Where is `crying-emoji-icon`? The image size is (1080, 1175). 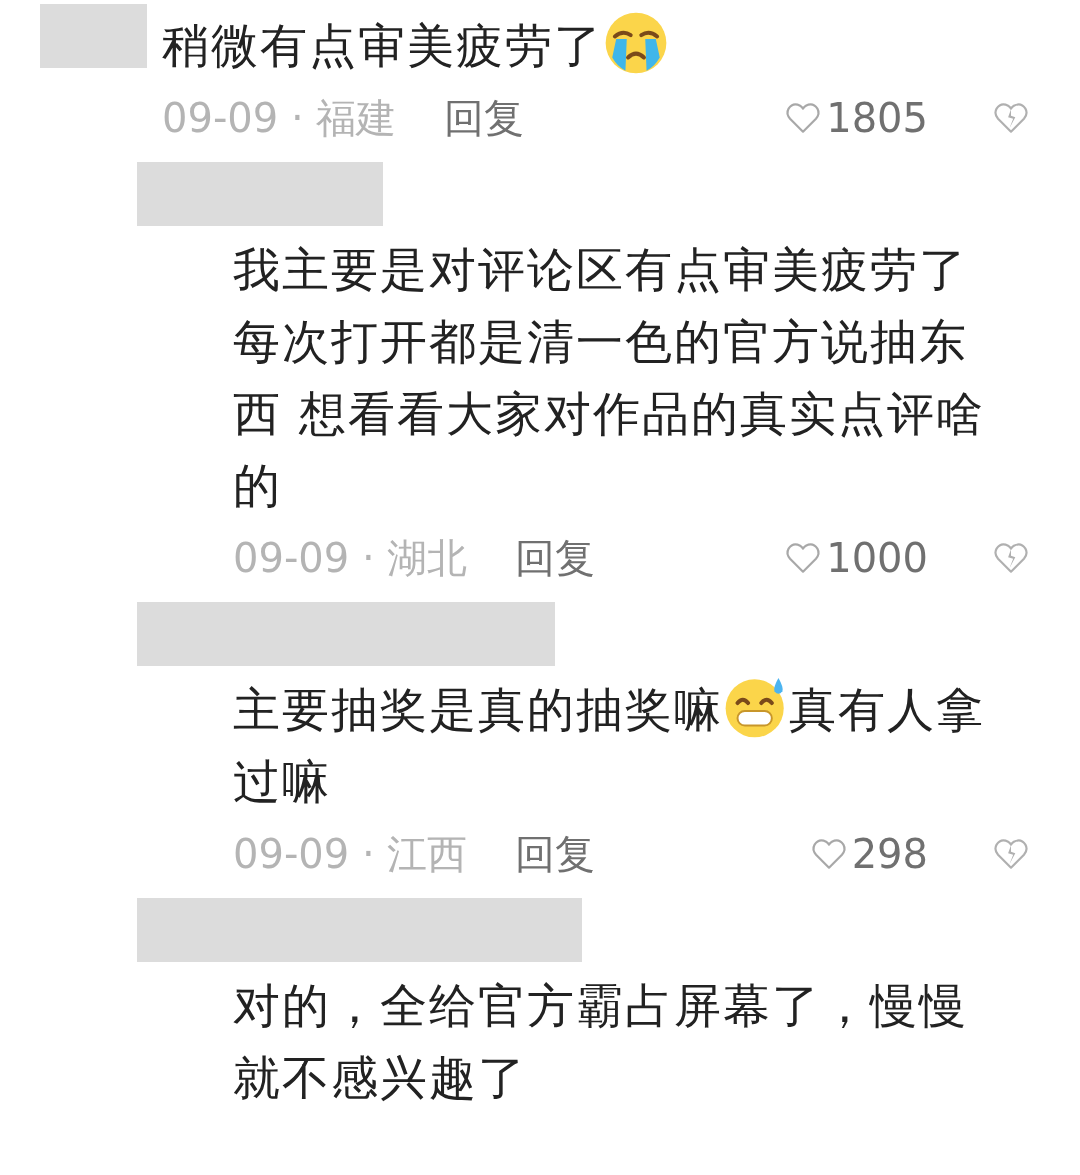 crying-emoji-icon is located at coordinates (636, 43).